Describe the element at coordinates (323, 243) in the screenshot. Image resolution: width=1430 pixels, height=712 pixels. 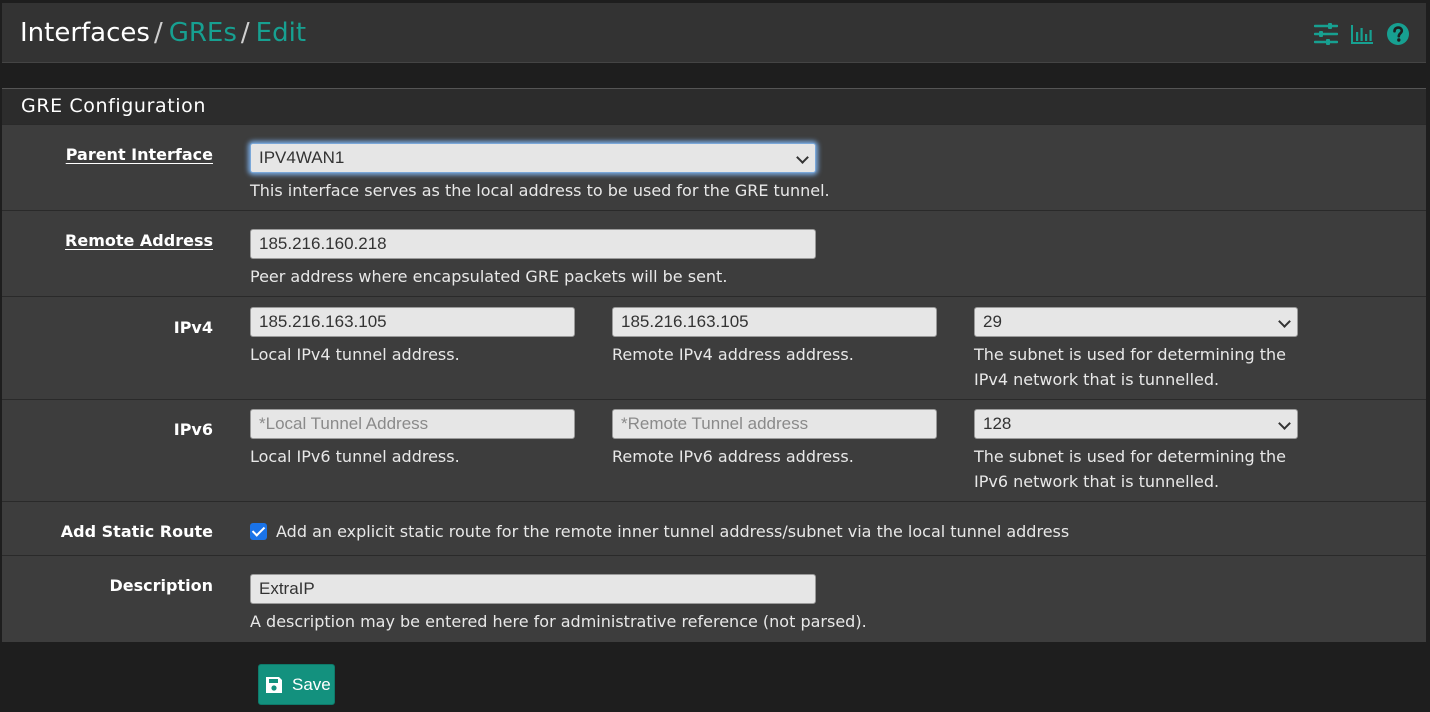
I see `remote-address-value: 185.216.160.218` at that location.